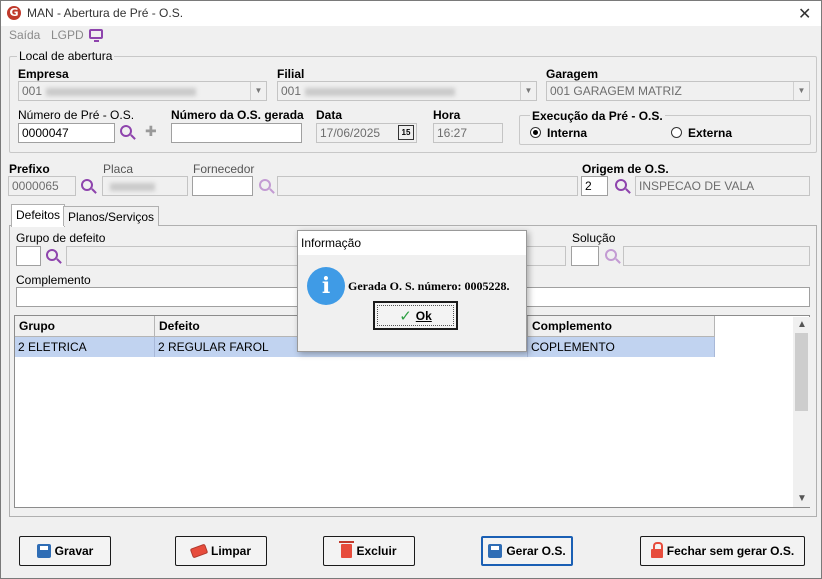  I want to click on empresa-label: Empresa, so click(43, 74).